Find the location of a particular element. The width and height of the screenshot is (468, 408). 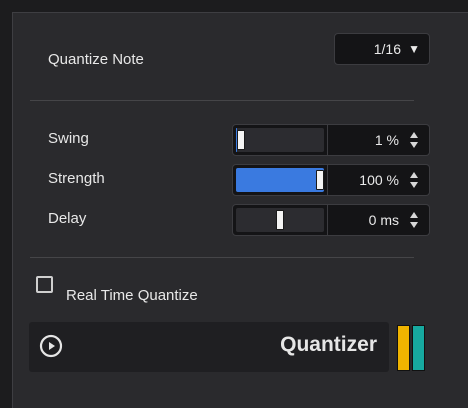

teal-bar is located at coordinates (418, 348).